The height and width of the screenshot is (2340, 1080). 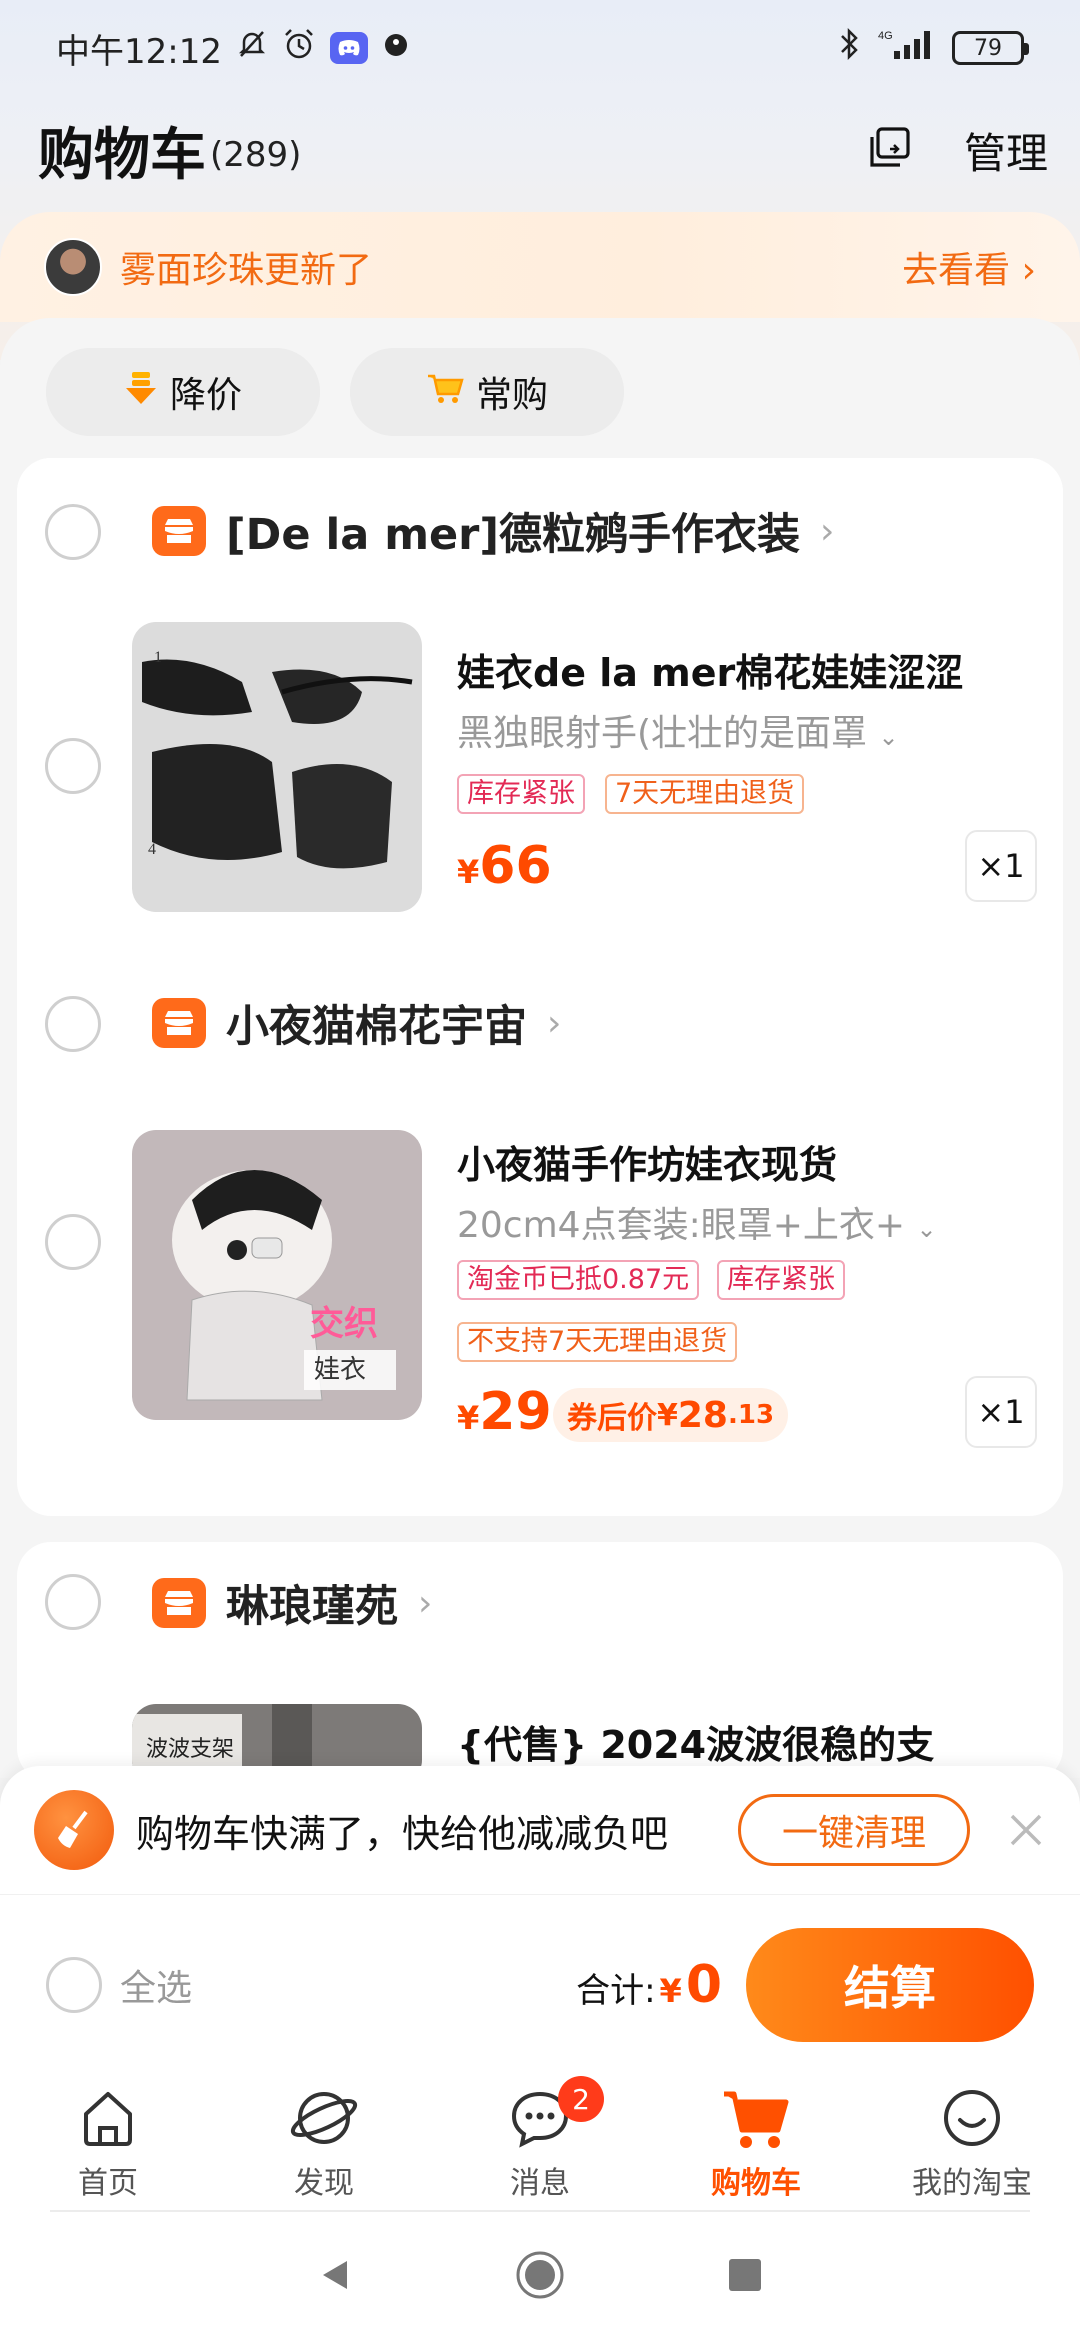 What do you see at coordinates (74, 1984) in the screenshot?
I see `select-all-radio` at bounding box center [74, 1984].